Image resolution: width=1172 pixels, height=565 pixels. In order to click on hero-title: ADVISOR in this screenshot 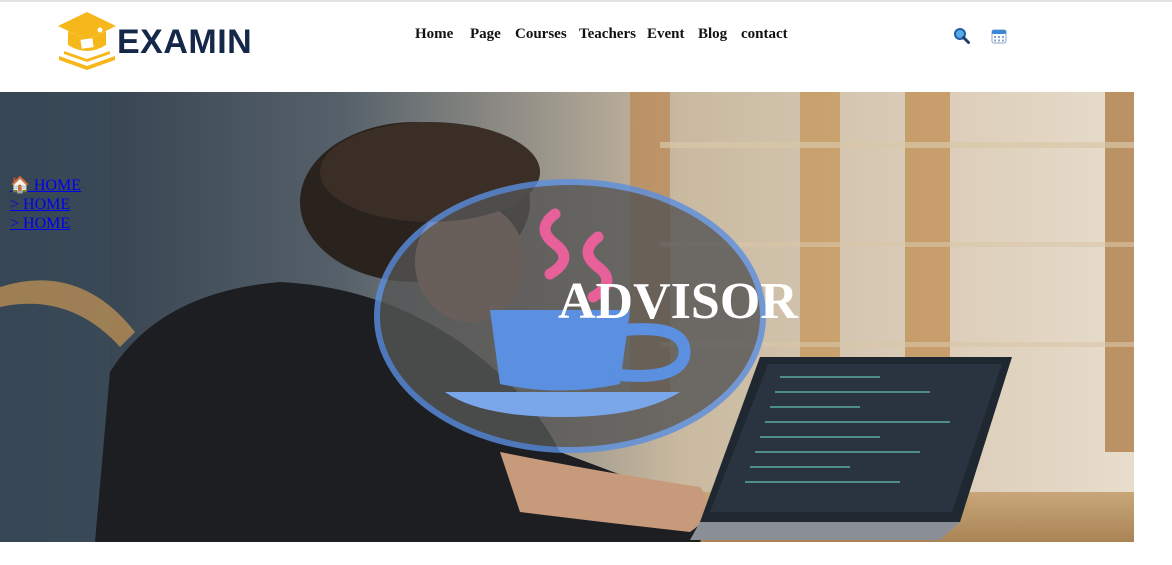, I will do `click(678, 301)`.